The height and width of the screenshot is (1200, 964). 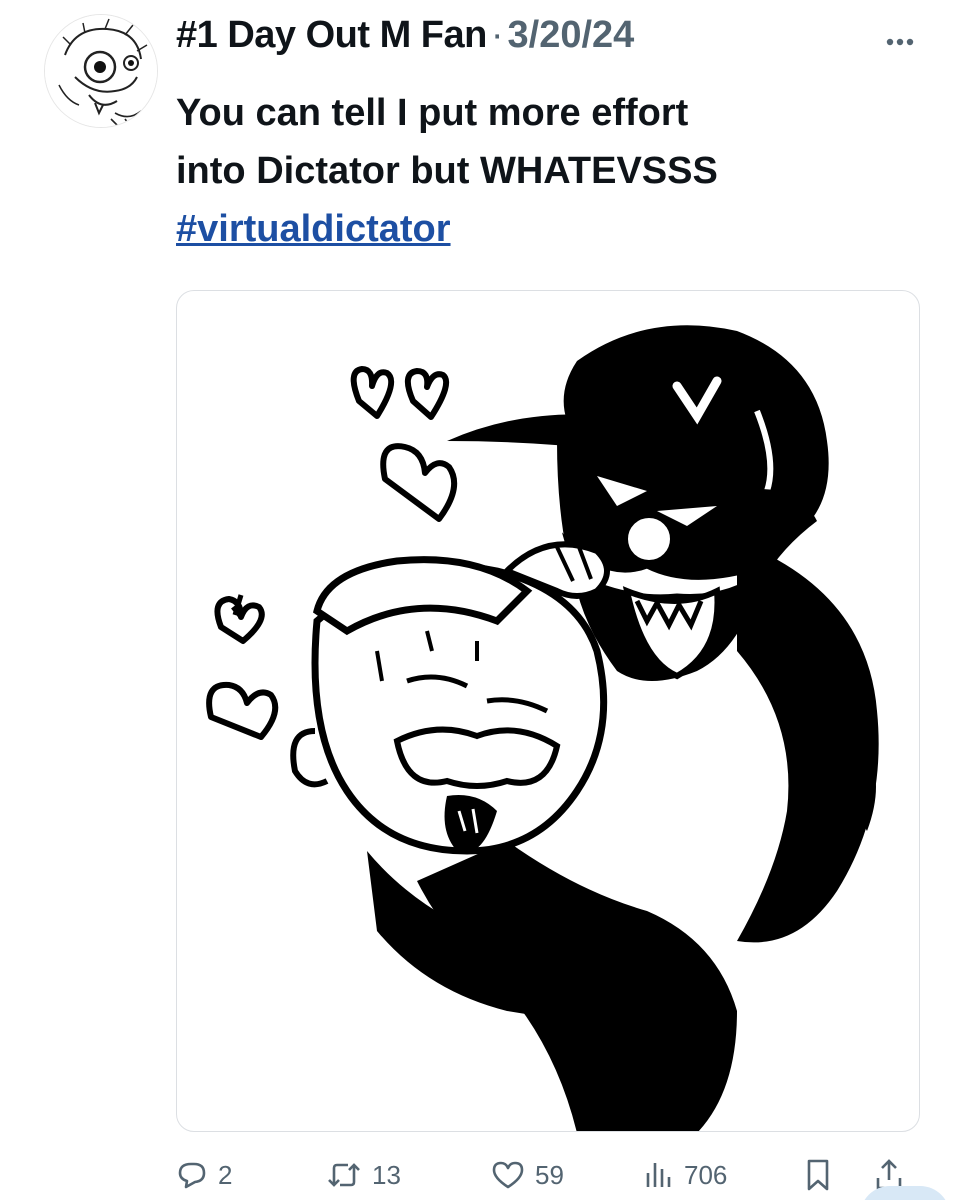 I want to click on like-icon, so click(x=508, y=1175).